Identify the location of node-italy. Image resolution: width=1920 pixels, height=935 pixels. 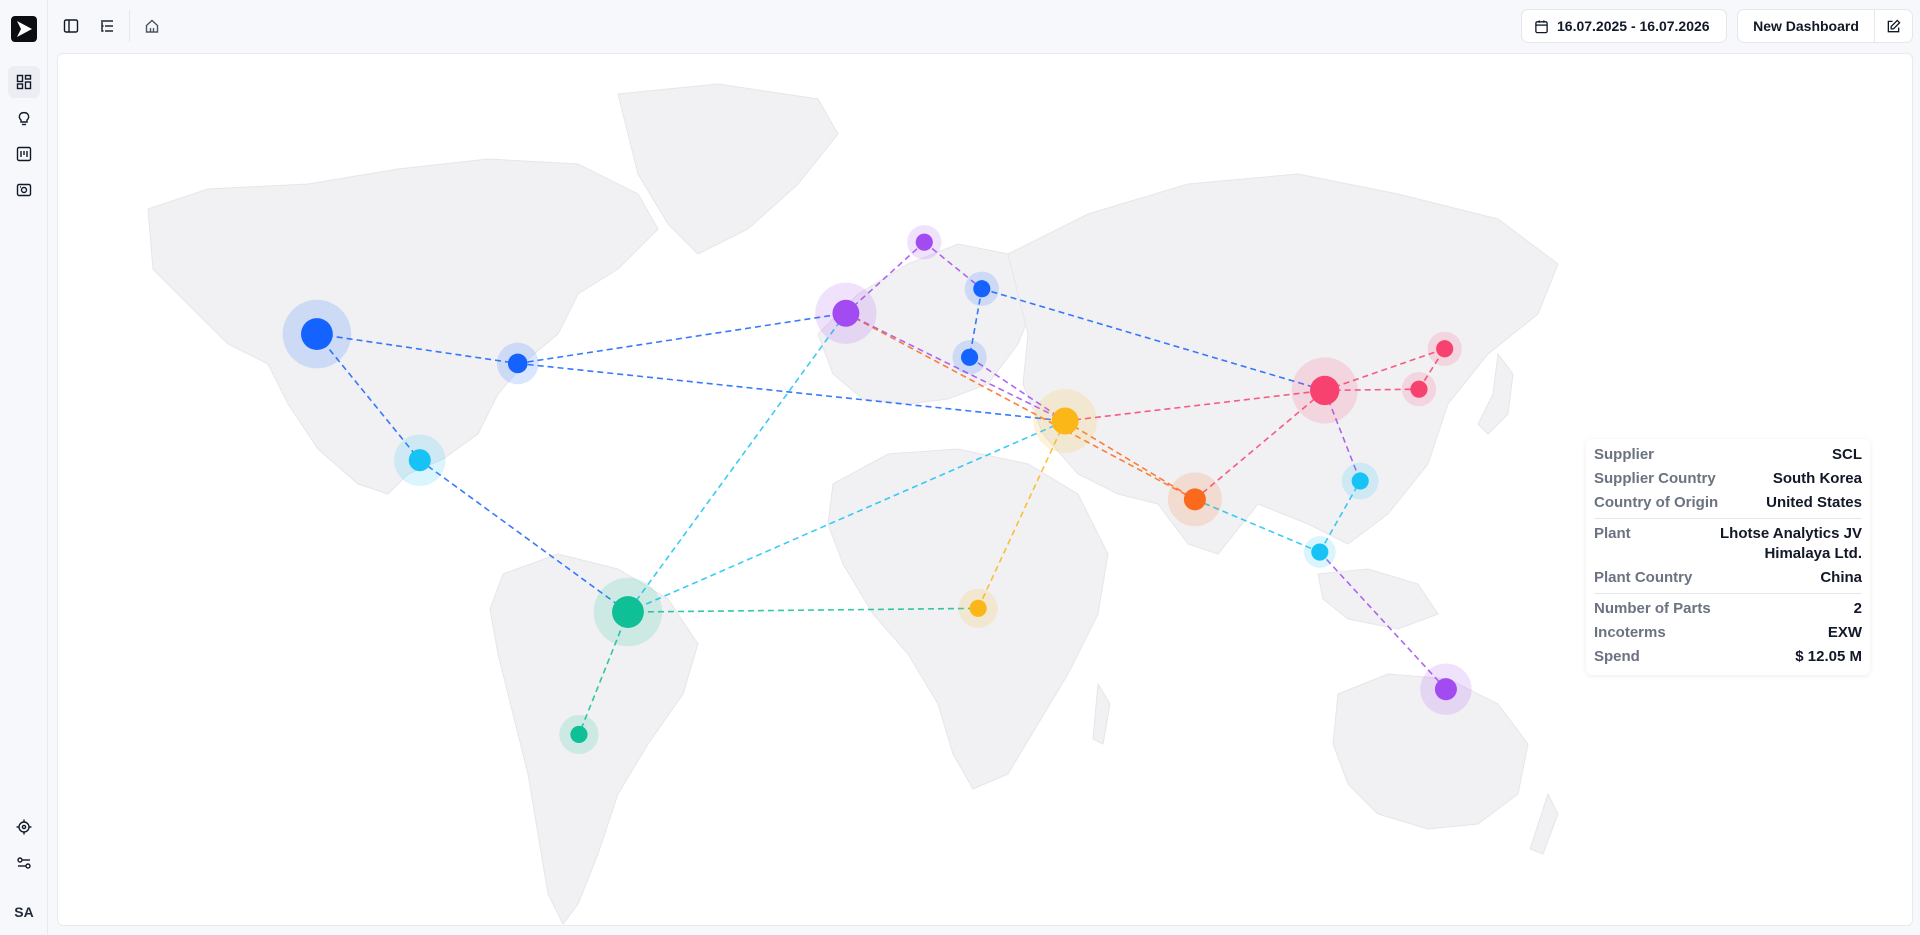
(969, 357).